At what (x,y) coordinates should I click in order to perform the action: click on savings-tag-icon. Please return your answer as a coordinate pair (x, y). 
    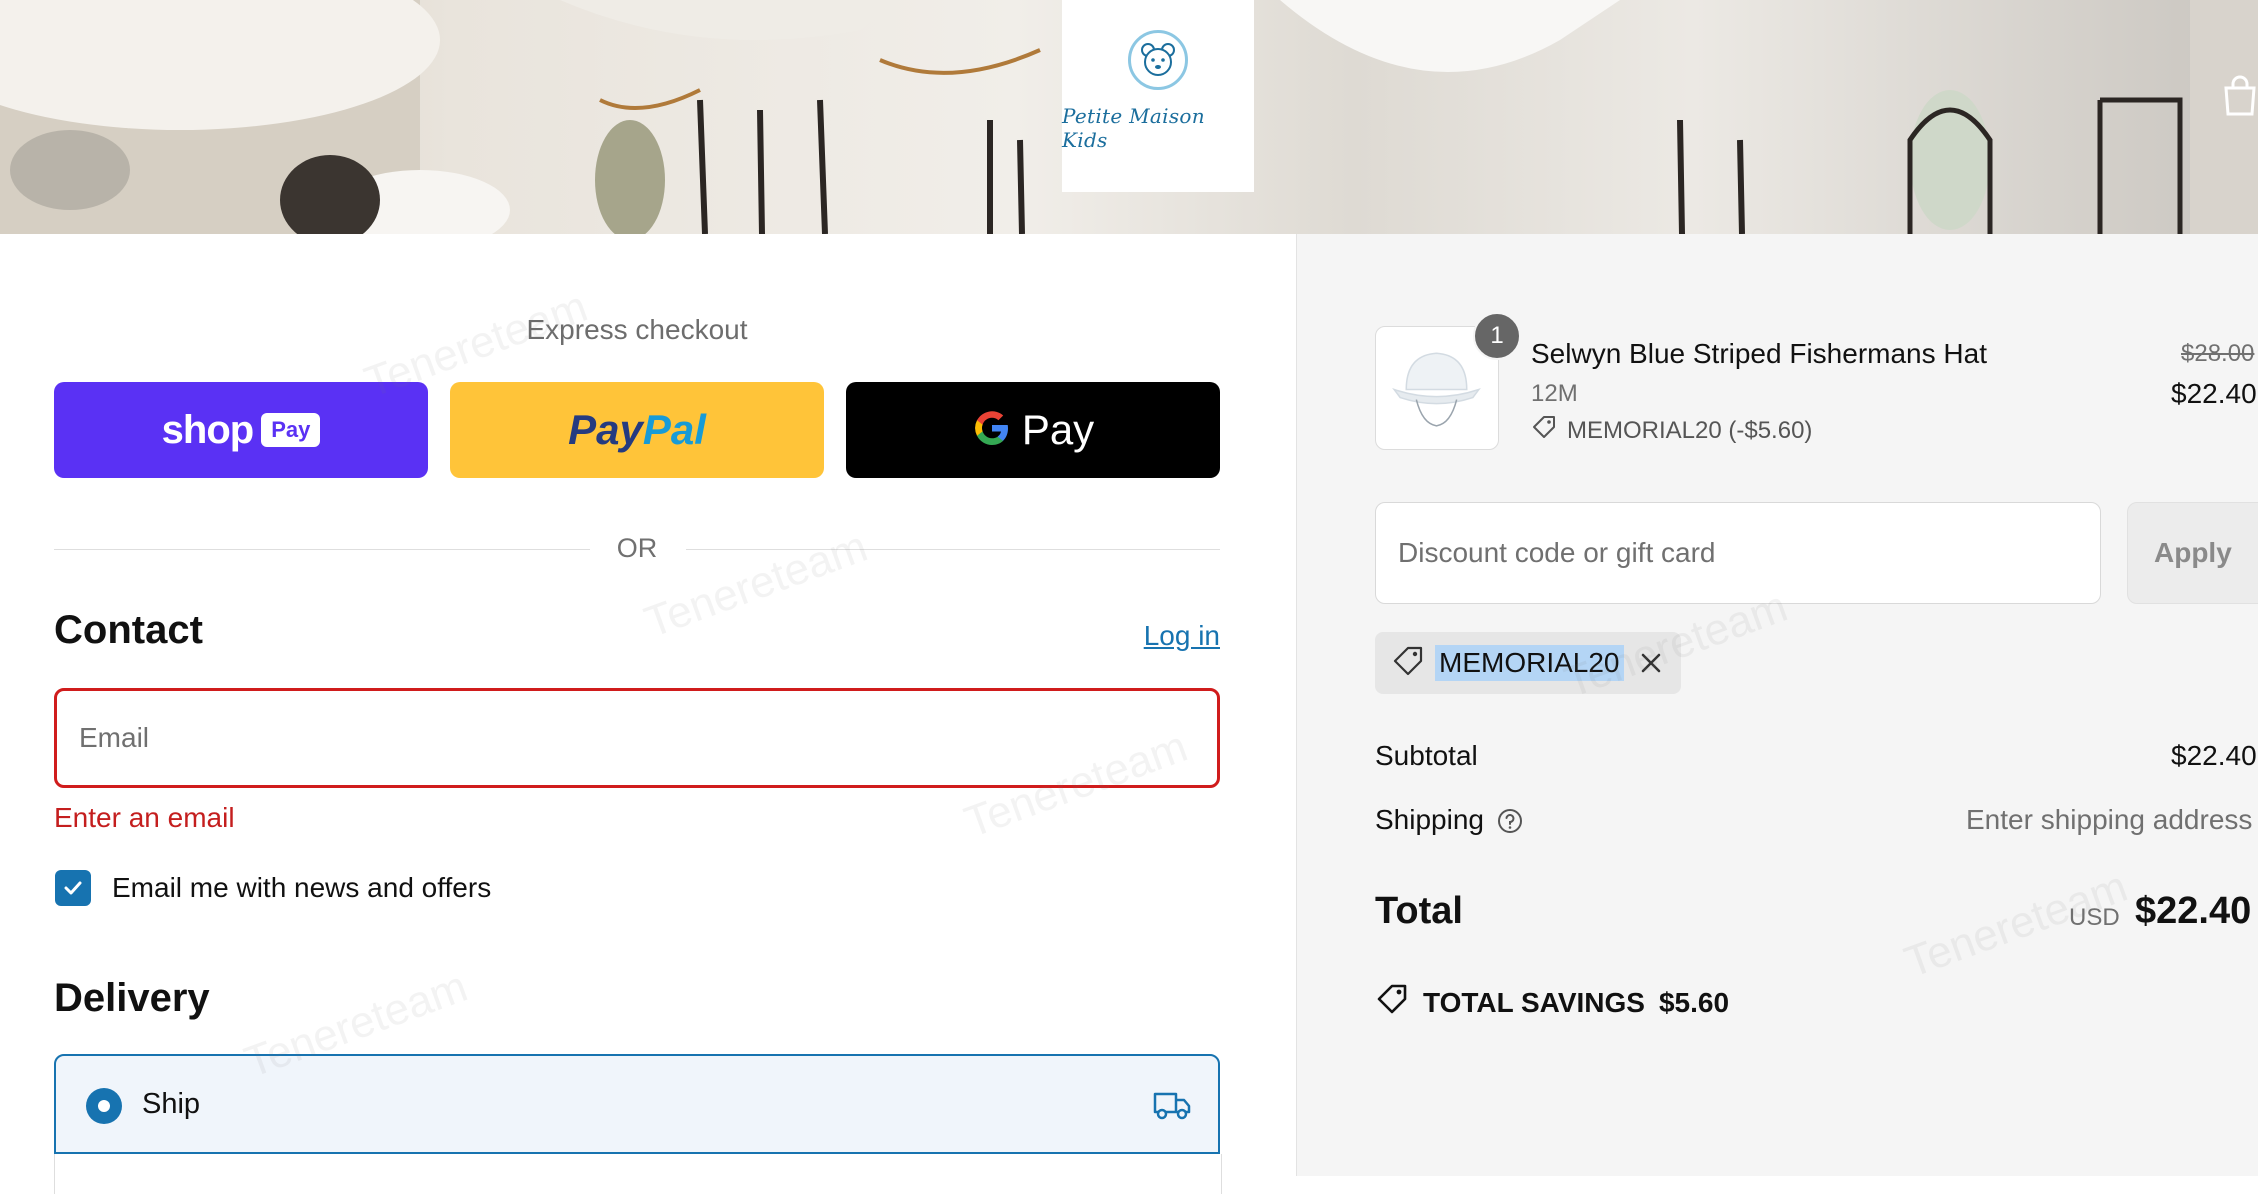
    Looking at the image, I should click on (1392, 1002).